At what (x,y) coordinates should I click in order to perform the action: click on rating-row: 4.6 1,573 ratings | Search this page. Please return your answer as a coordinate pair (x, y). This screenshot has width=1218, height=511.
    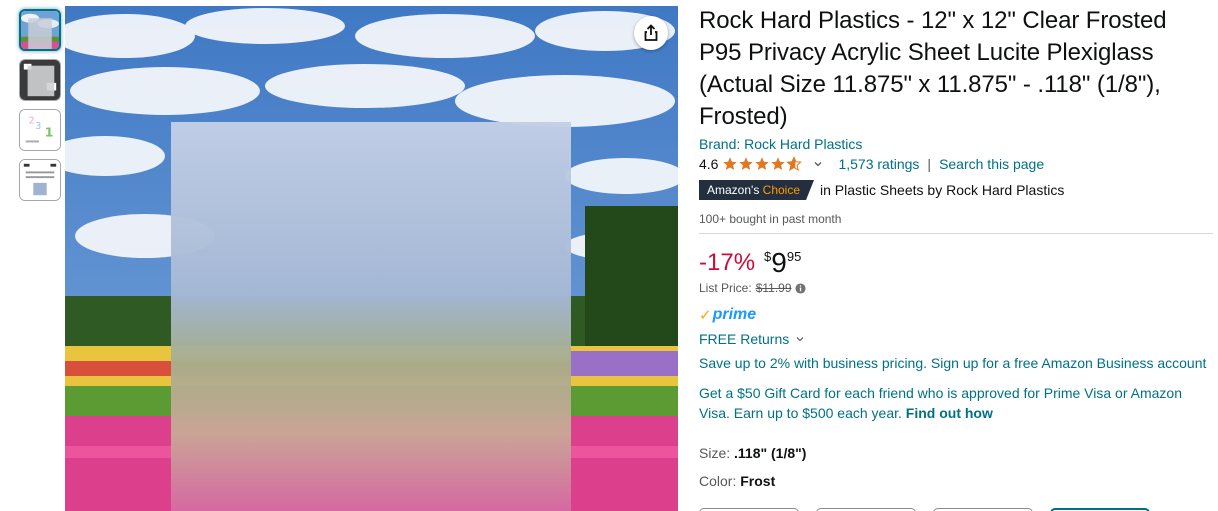
    Looking at the image, I should click on (956, 164).